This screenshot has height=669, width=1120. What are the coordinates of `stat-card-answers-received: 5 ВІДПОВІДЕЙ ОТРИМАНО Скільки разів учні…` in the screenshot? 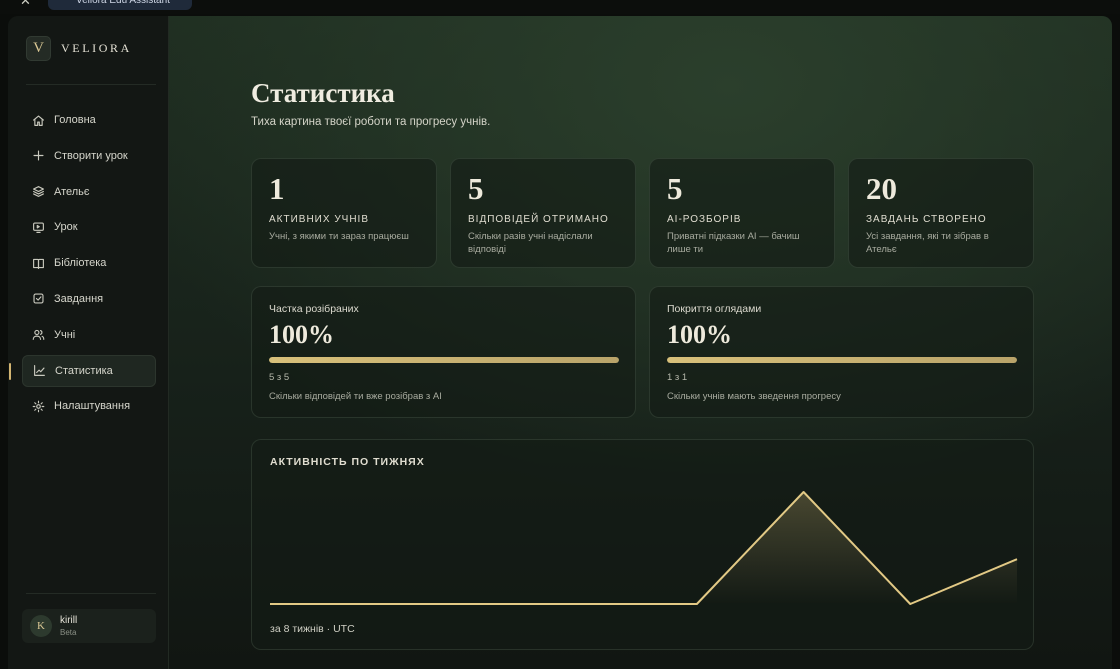 It's located at (543, 213).